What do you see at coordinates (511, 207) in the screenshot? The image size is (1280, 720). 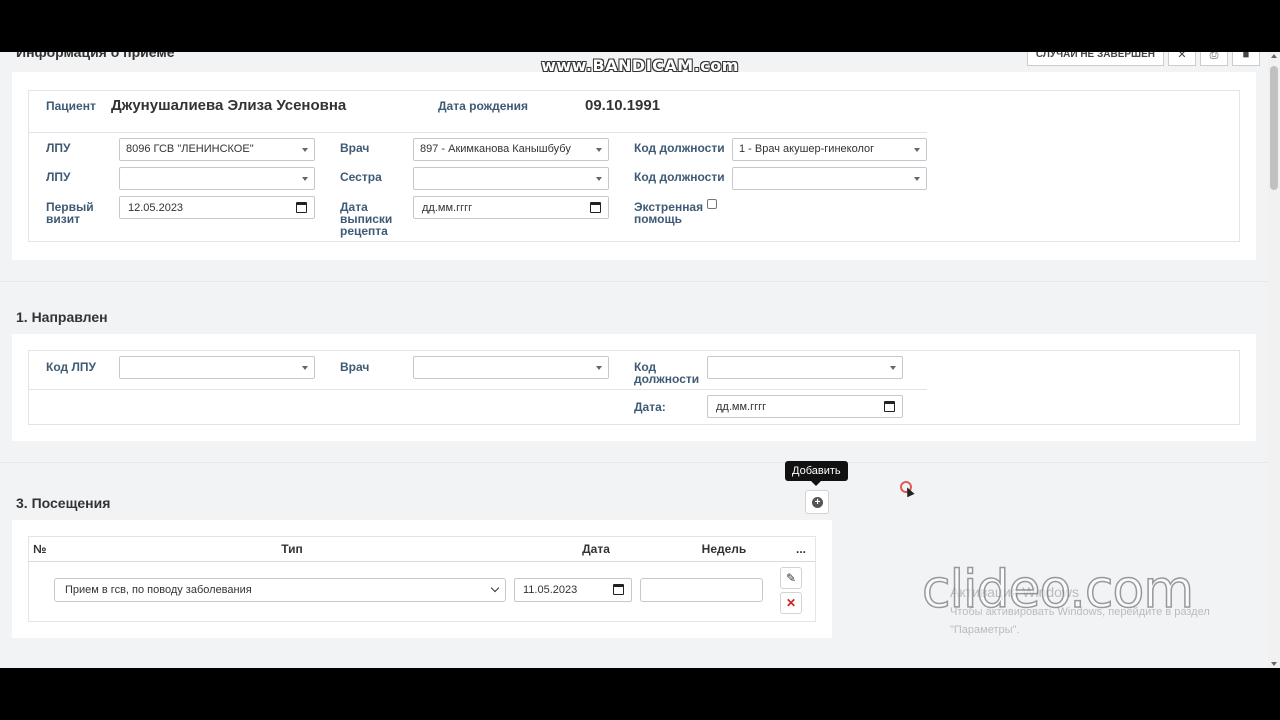 I see `rx-date-input: дд.мм.гггг` at bounding box center [511, 207].